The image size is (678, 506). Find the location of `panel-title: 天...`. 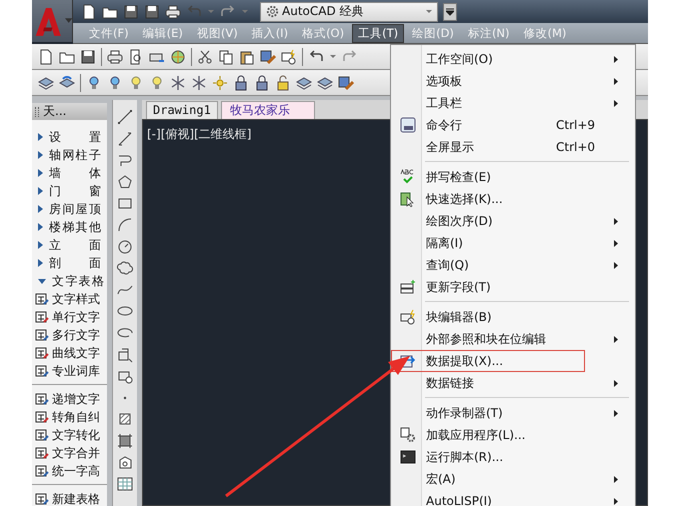

panel-title: 天... is located at coordinates (54, 111).